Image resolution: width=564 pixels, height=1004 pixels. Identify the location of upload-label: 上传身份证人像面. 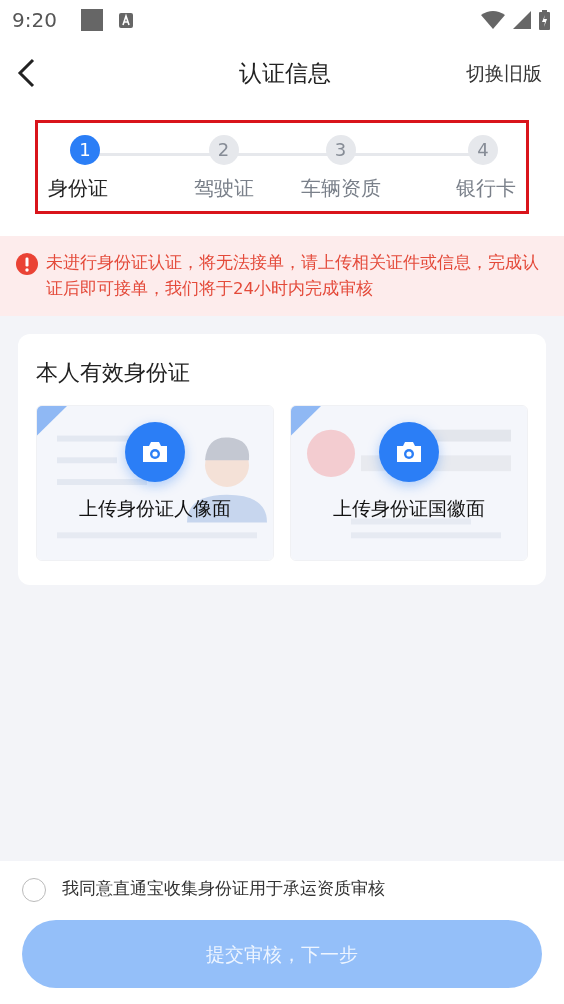
(155, 508).